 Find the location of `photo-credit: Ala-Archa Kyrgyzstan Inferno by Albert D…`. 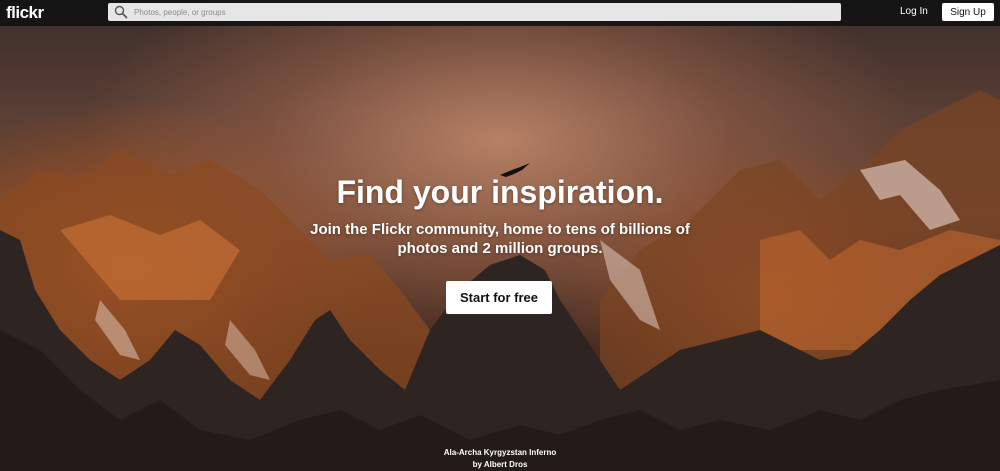

photo-credit: Ala-Archa Kyrgyzstan Inferno by Albert D… is located at coordinates (500, 459).